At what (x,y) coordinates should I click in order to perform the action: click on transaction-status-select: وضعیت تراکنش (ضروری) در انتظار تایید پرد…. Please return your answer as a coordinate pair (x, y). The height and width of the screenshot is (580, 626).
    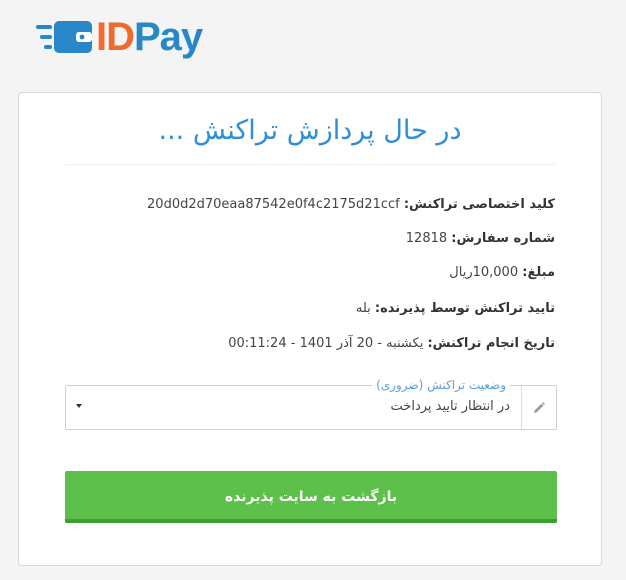
    Looking at the image, I should click on (311, 403).